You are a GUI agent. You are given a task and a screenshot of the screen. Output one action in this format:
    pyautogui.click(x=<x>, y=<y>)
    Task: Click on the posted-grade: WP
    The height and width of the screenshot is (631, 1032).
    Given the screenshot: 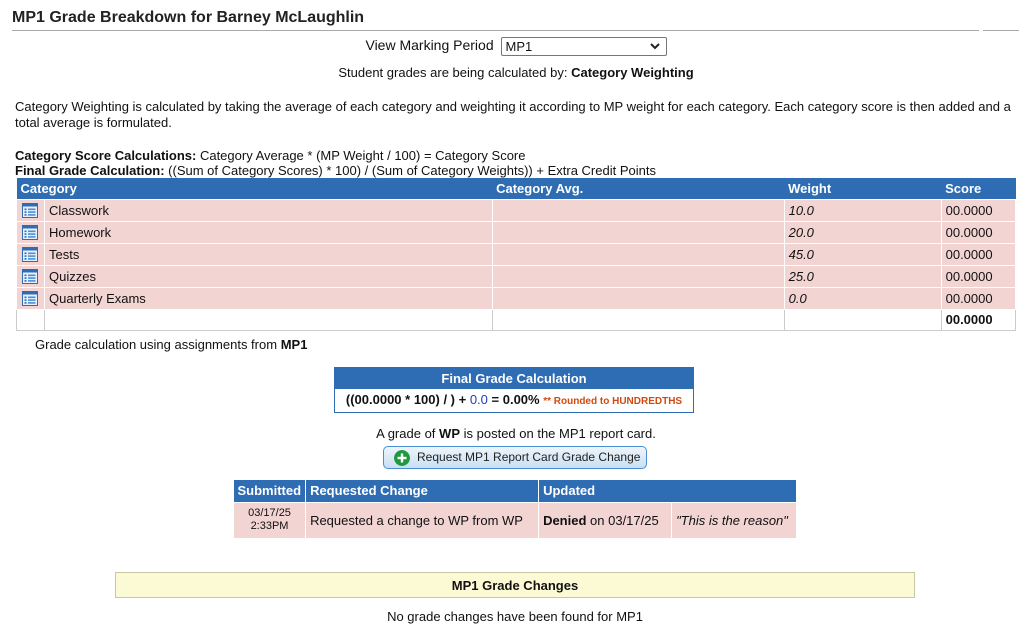 What is the action you would take?
    pyautogui.click(x=449, y=433)
    